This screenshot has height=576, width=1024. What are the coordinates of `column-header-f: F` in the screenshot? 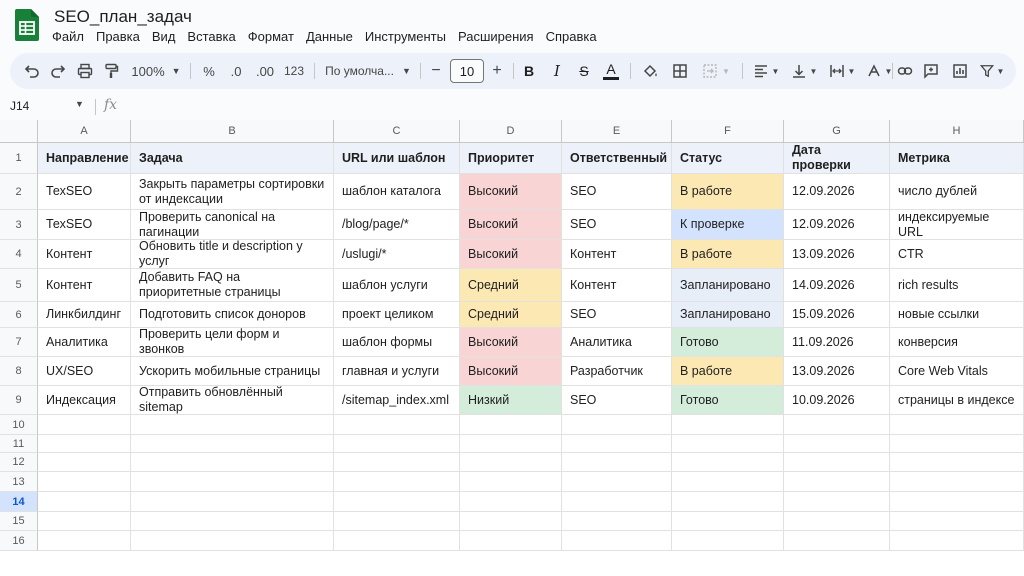 It's located at (728, 131).